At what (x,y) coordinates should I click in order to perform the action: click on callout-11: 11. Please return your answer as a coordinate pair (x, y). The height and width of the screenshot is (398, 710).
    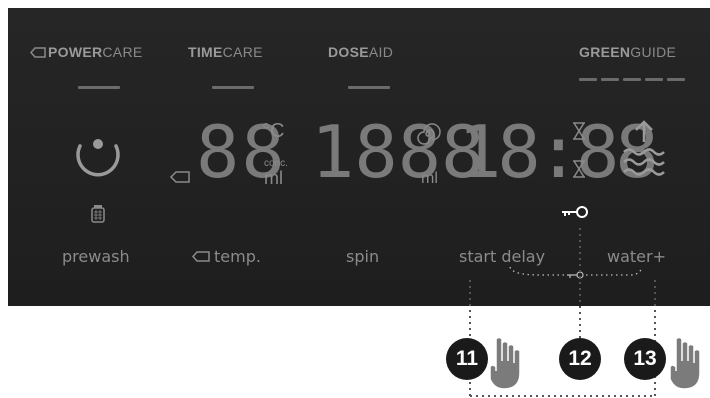
    Looking at the image, I should click on (467, 359).